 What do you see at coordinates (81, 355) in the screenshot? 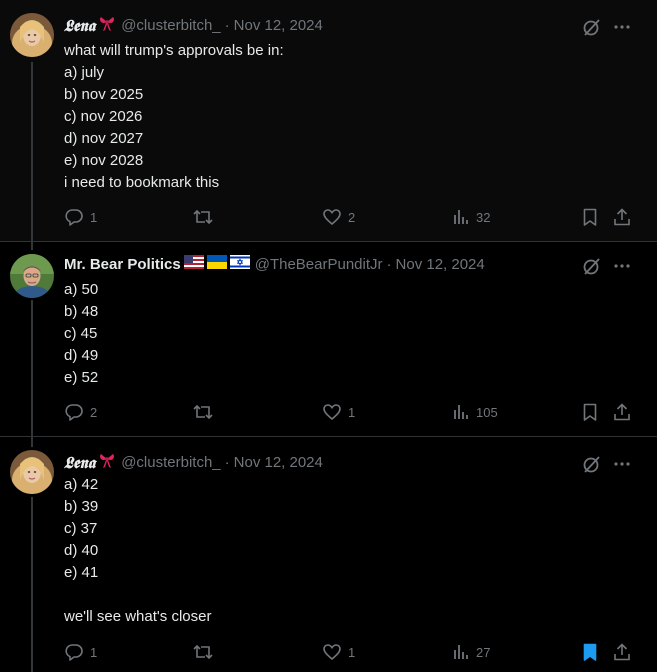
I see `tweet-text-line: d) 49` at bounding box center [81, 355].